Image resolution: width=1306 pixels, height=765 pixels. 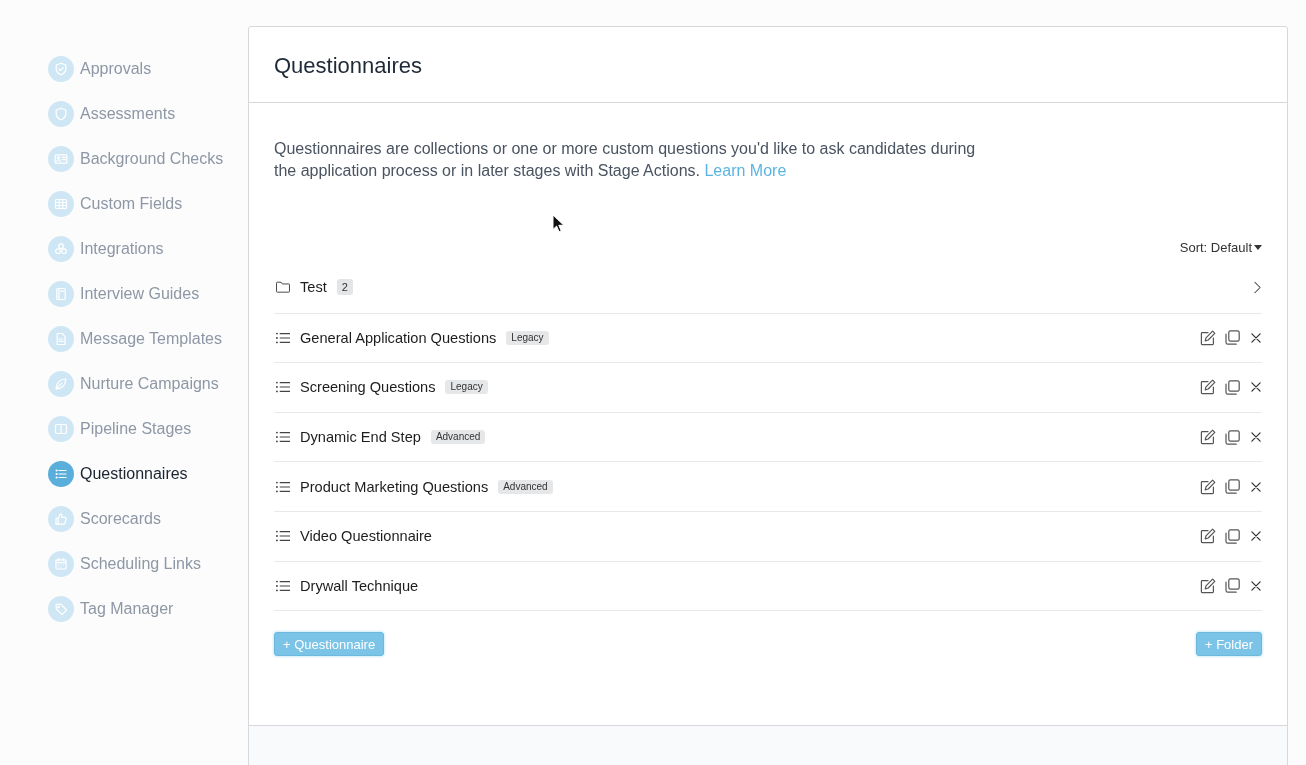 I want to click on add-folder-button: + Folder, so click(x=1228, y=644).